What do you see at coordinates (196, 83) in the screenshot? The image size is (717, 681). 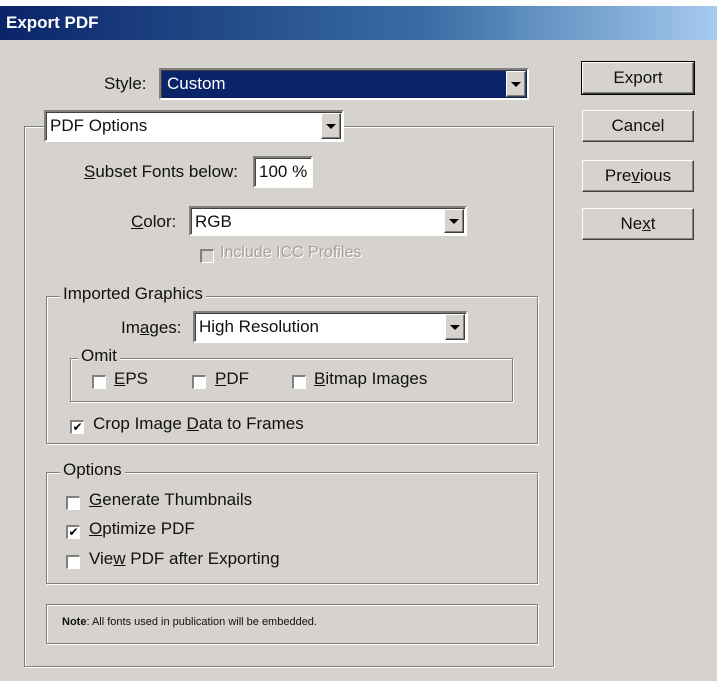 I see `style-select-value: Custom` at bounding box center [196, 83].